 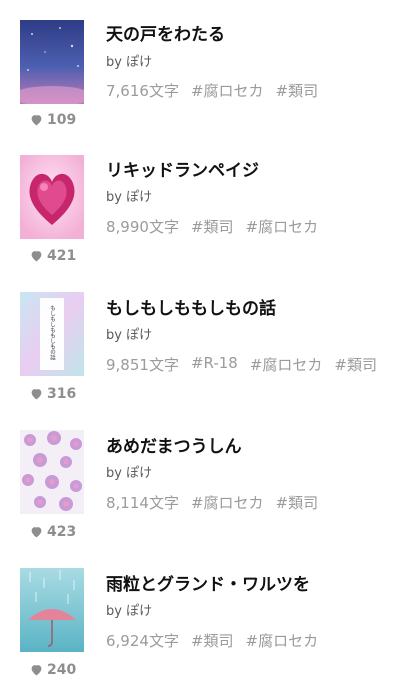 I want to click on like-count: 423, so click(x=53, y=532).